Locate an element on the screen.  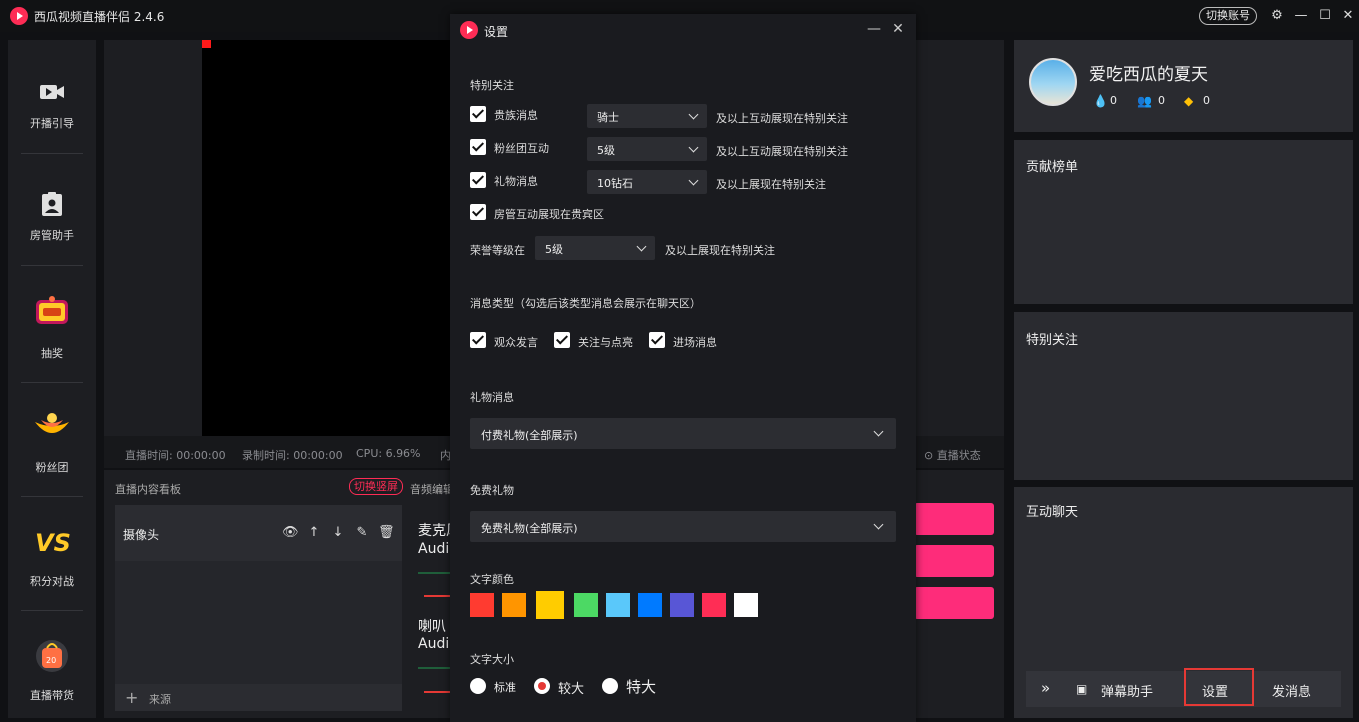
fans-suffix: 及以上互动展现在特别关注 is located at coordinates (782, 151).